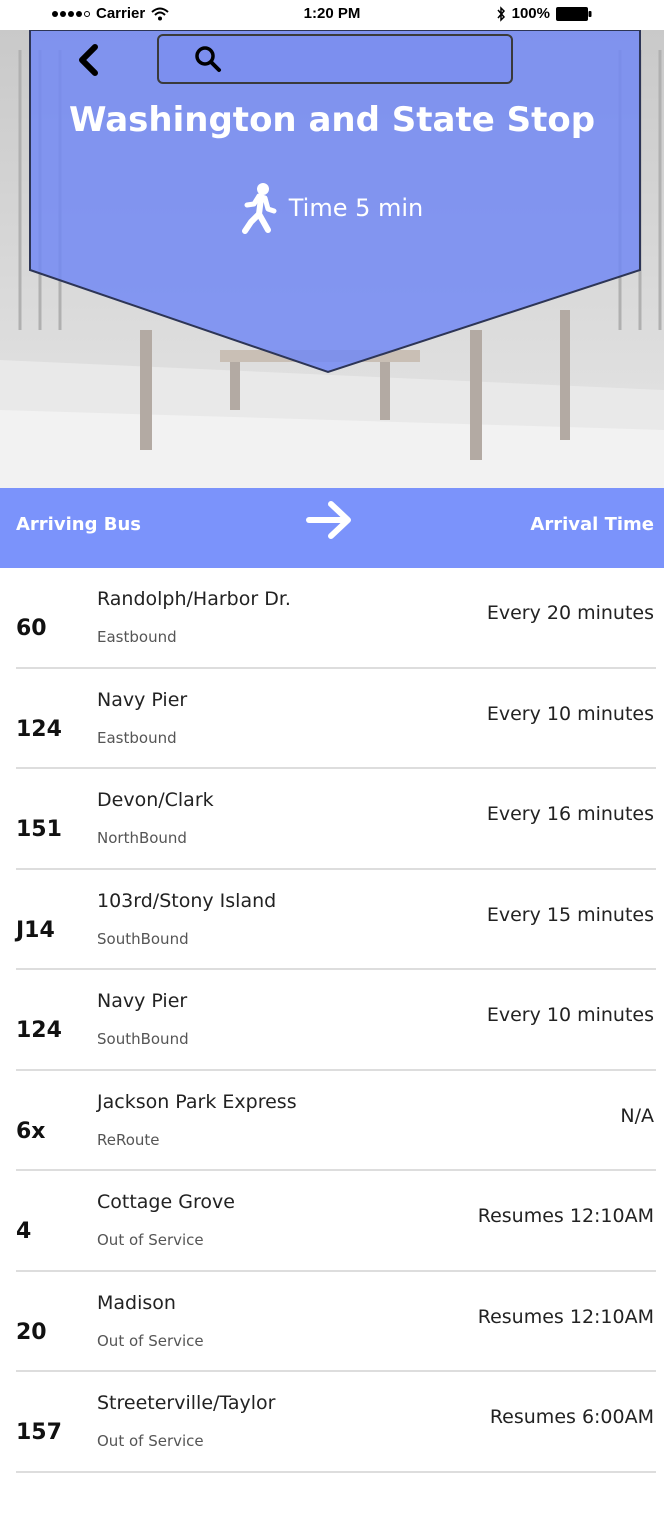  I want to click on route-name: Streeterville/Taylor, so click(186, 1403).